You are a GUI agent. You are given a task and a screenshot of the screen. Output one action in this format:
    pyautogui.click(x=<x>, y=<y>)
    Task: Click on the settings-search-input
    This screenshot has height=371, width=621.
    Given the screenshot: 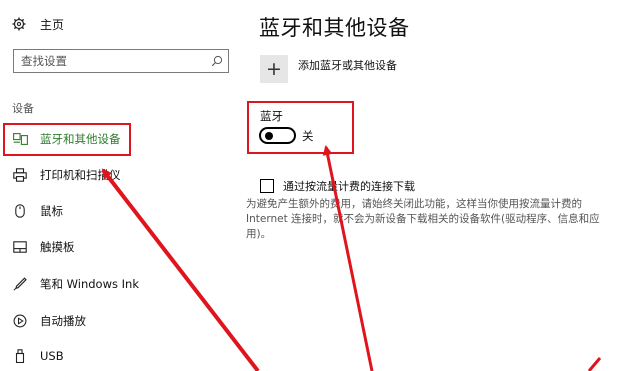 What is the action you would take?
    pyautogui.click(x=110, y=61)
    